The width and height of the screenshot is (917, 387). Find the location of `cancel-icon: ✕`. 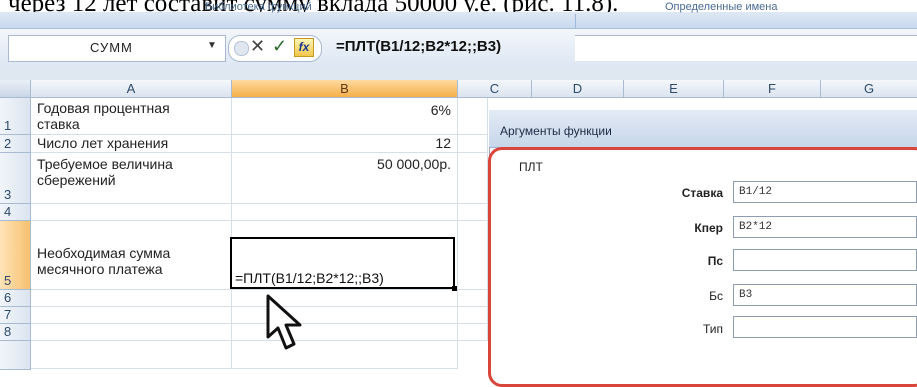

cancel-icon: ✕ is located at coordinates (257, 46).